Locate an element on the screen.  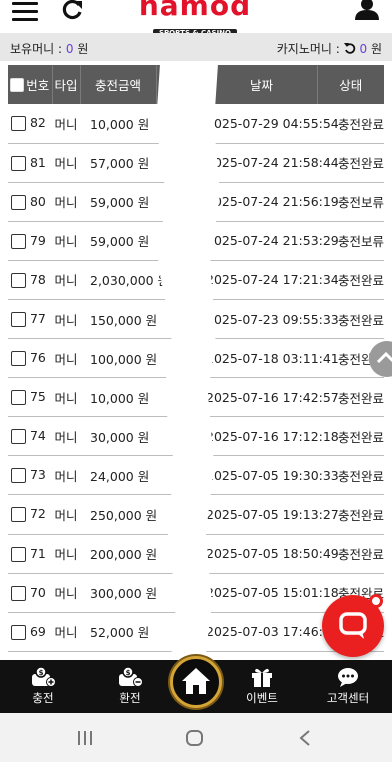
casino-money: 카지노머니 : 0 원 is located at coordinates (329, 48).